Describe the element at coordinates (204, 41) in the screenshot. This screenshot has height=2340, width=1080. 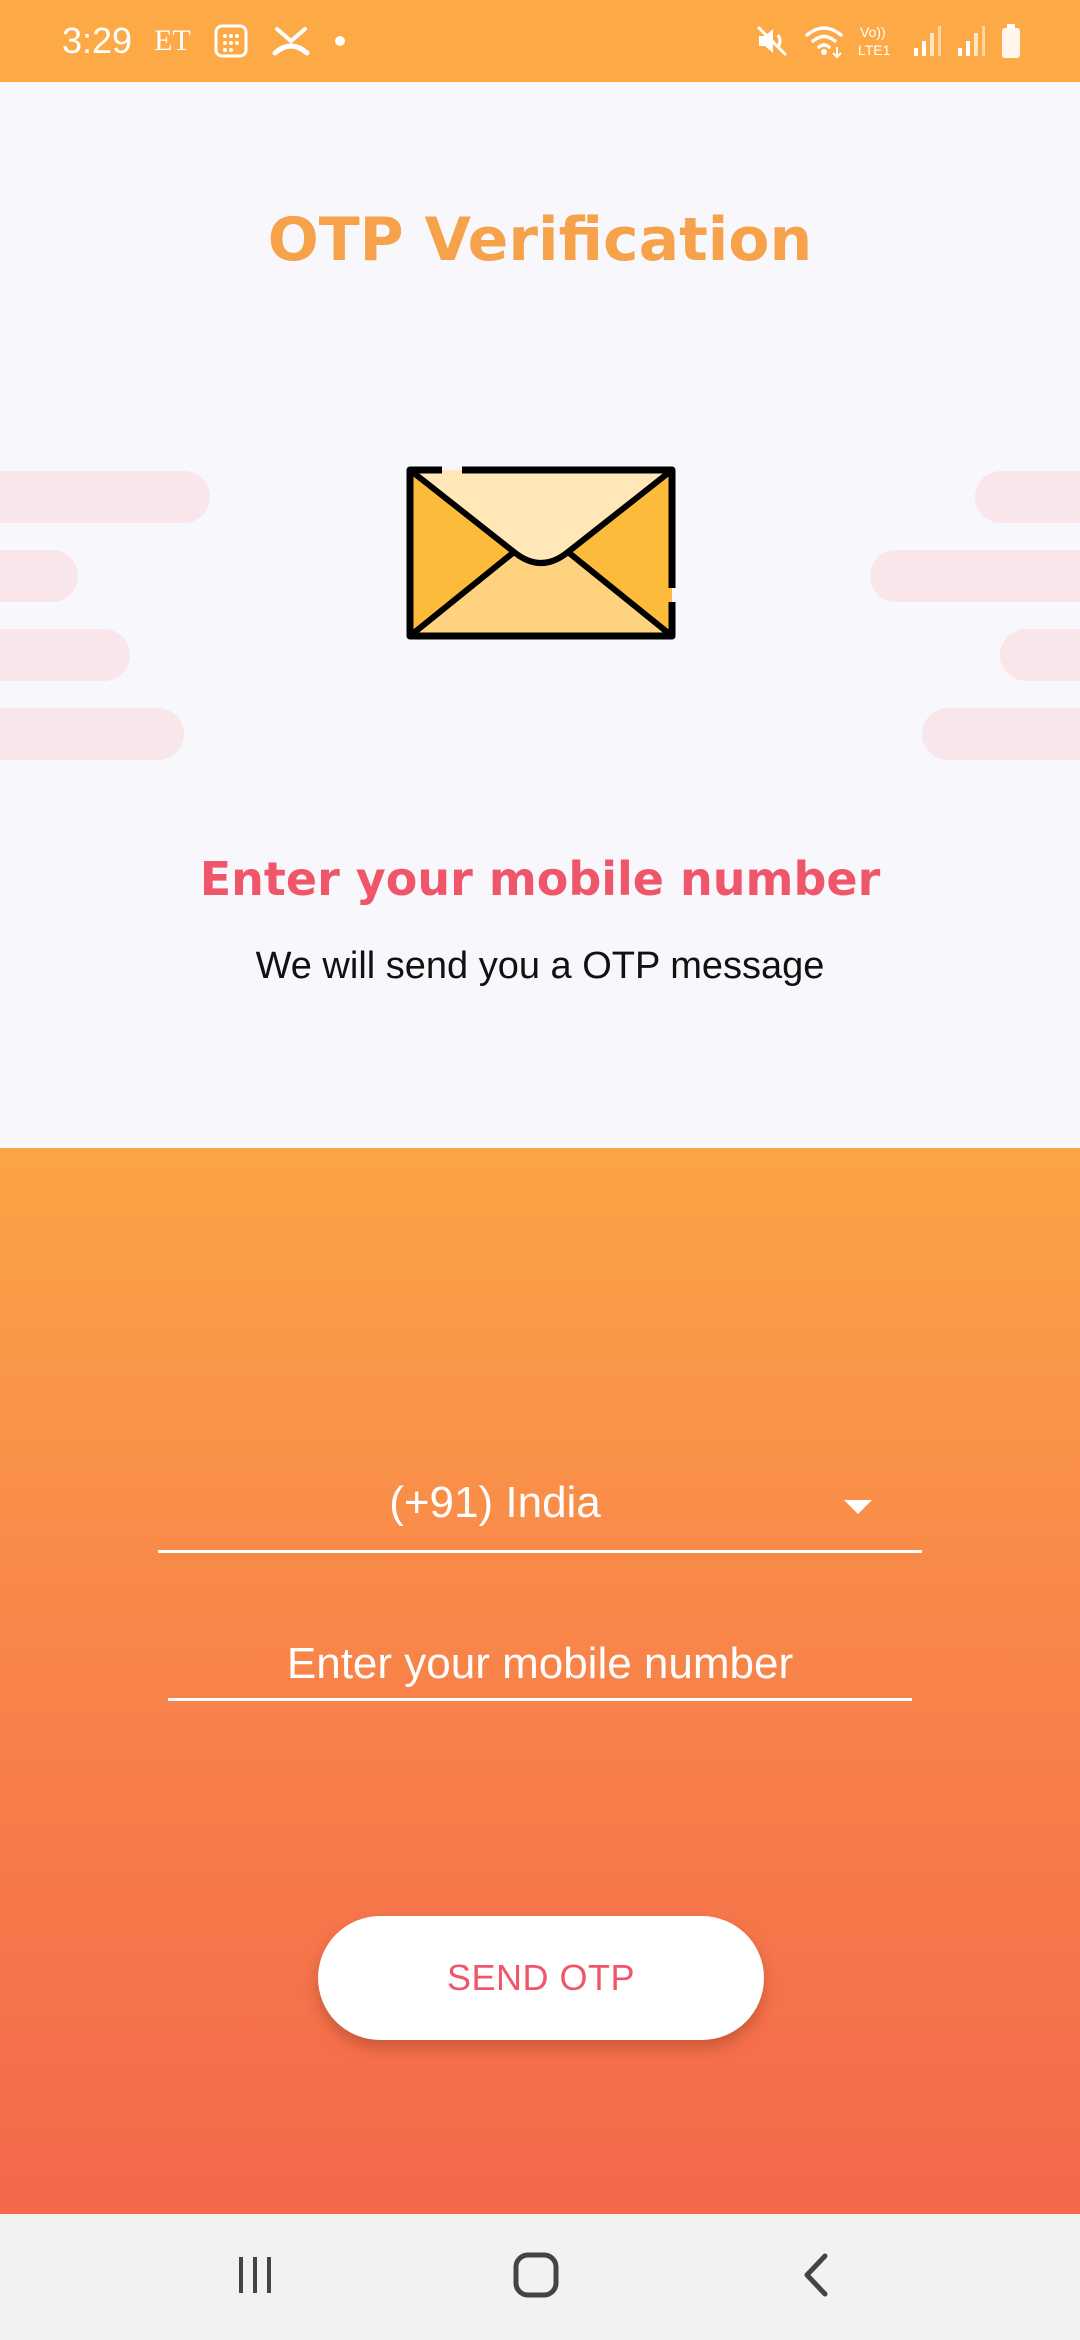
I see `status-left: 3:29 ET` at that location.